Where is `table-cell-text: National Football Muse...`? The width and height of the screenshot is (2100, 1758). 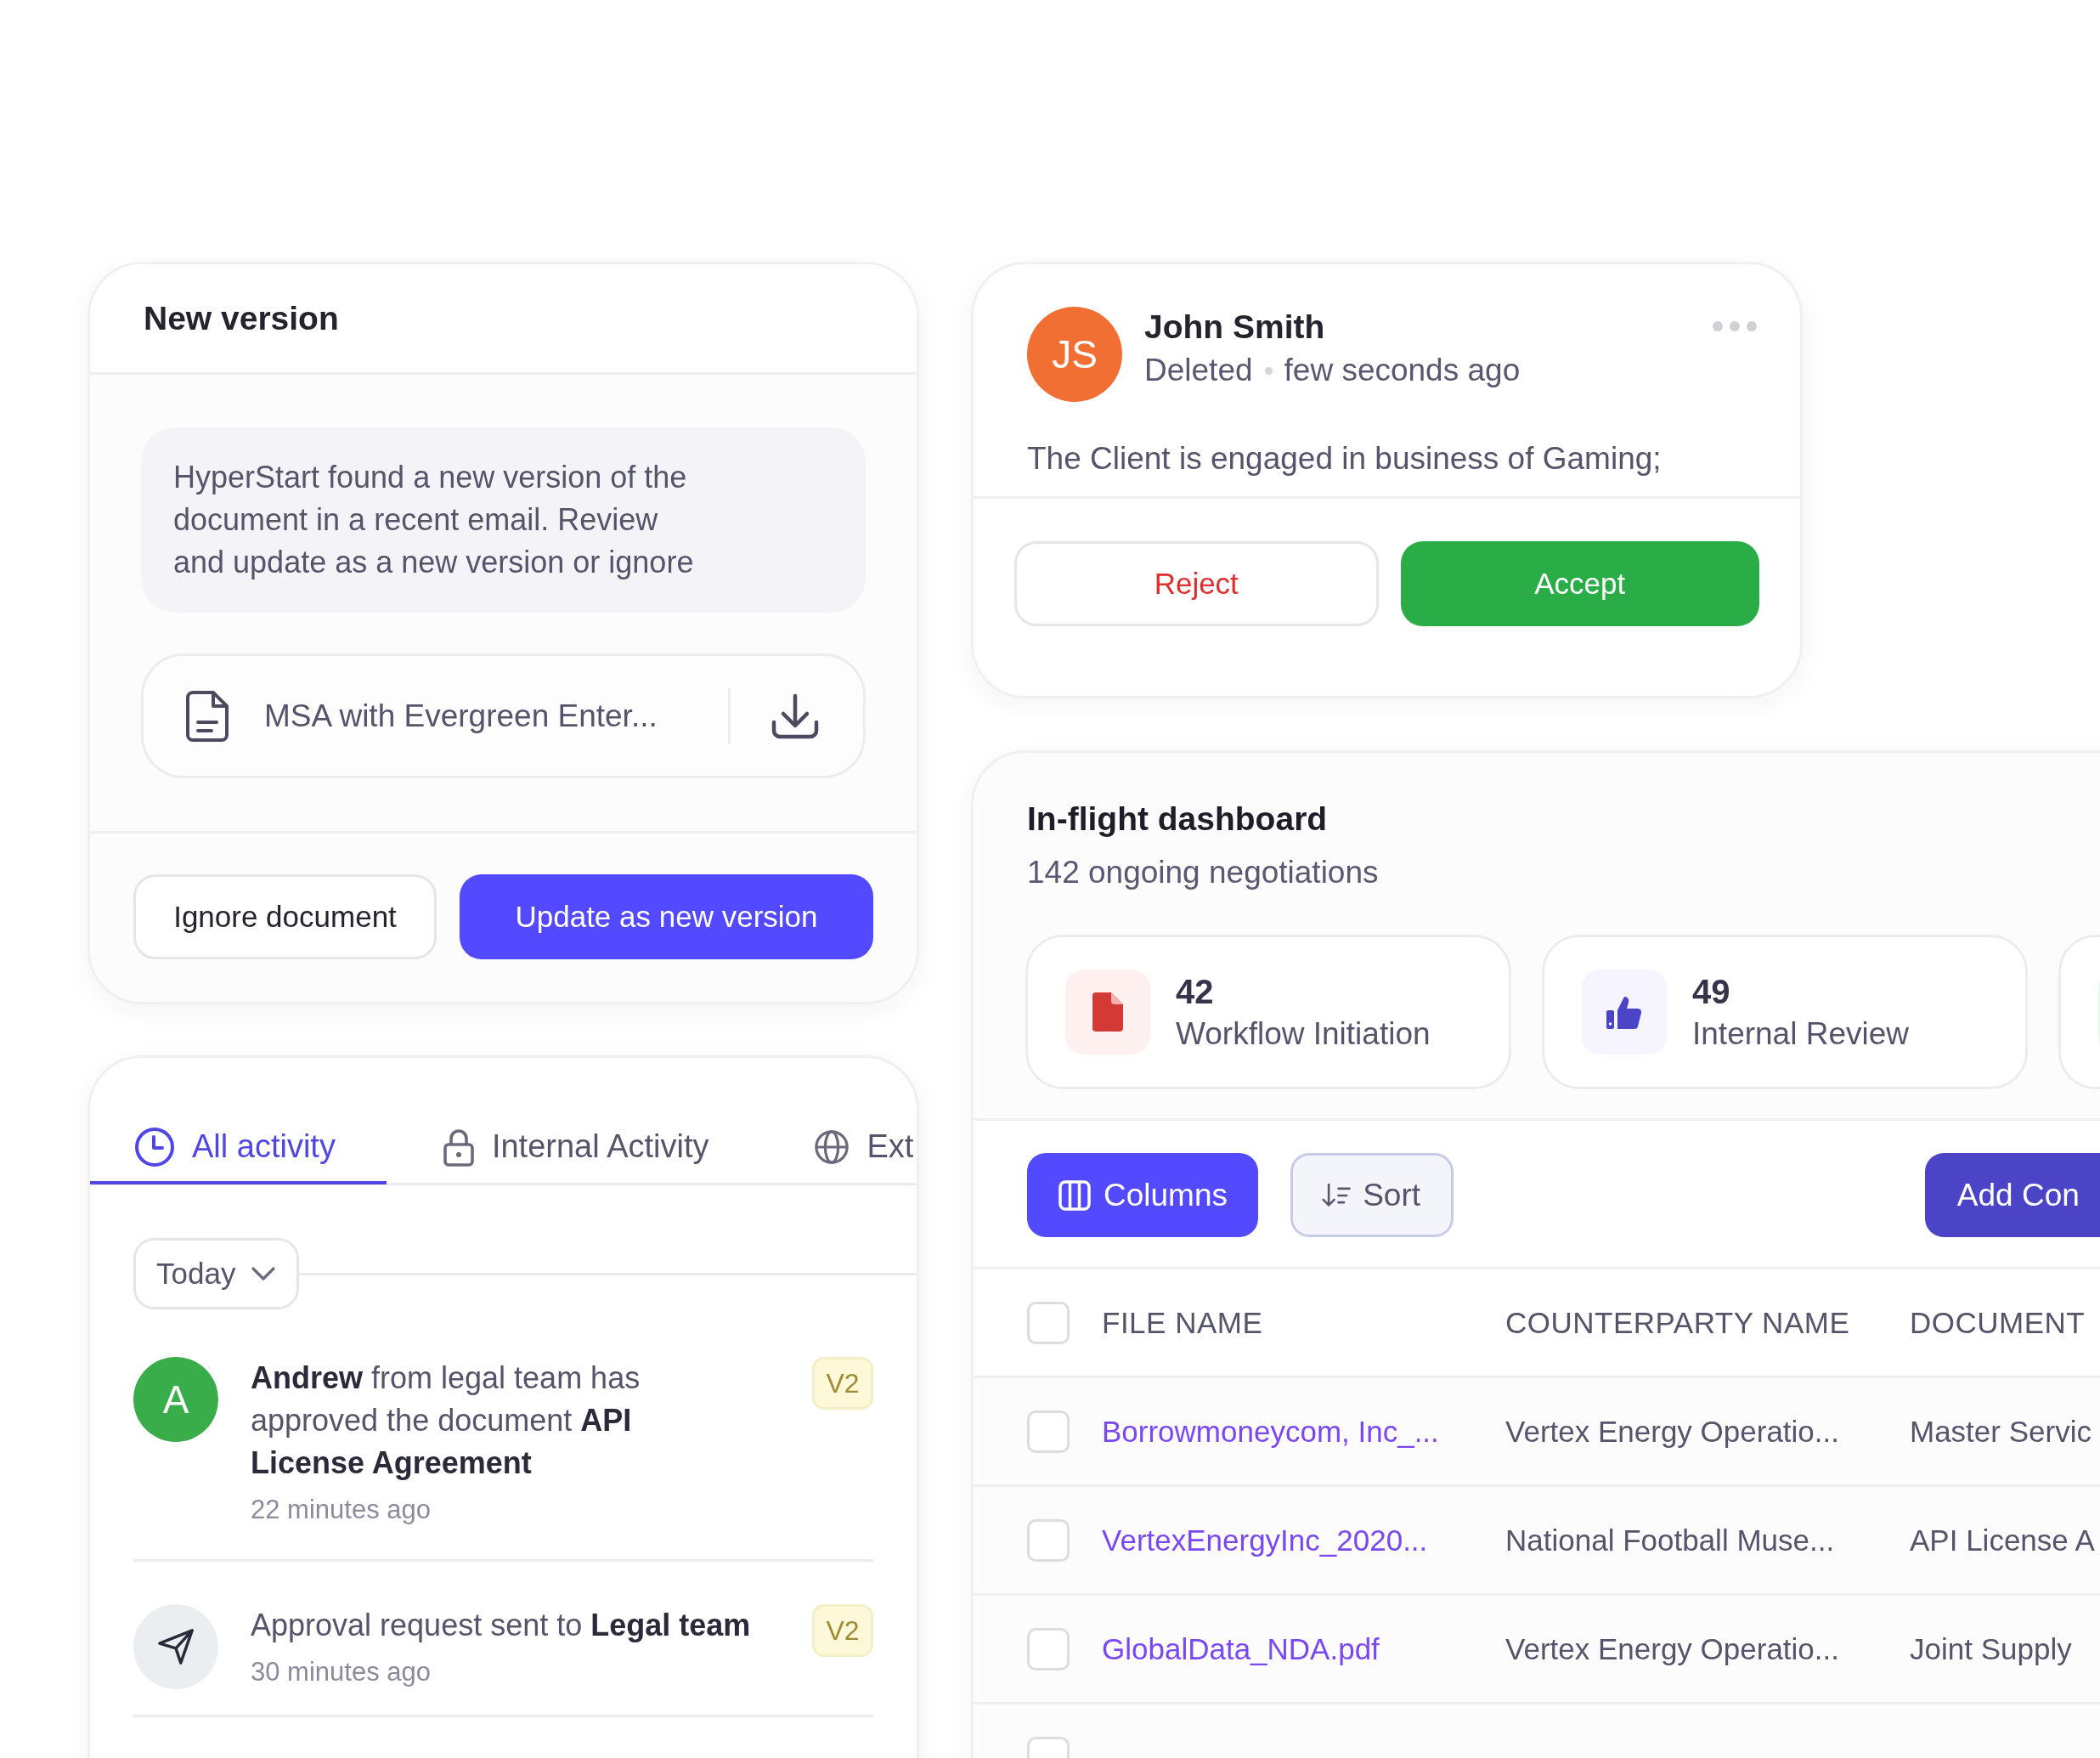 table-cell-text: National Football Muse... is located at coordinates (1670, 1540).